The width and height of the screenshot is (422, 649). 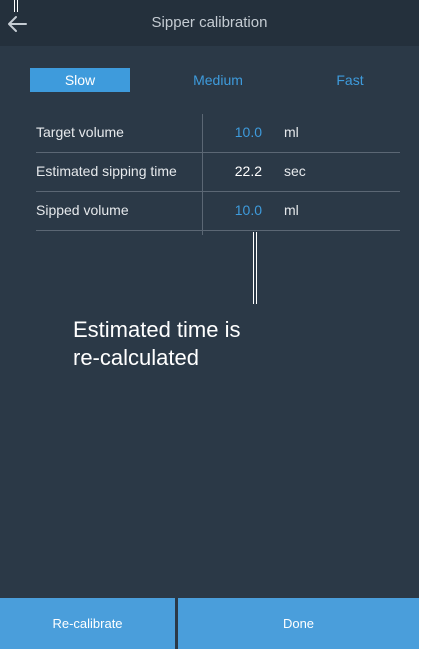 I want to click on callout-pointer-top, so click(x=16, y=6).